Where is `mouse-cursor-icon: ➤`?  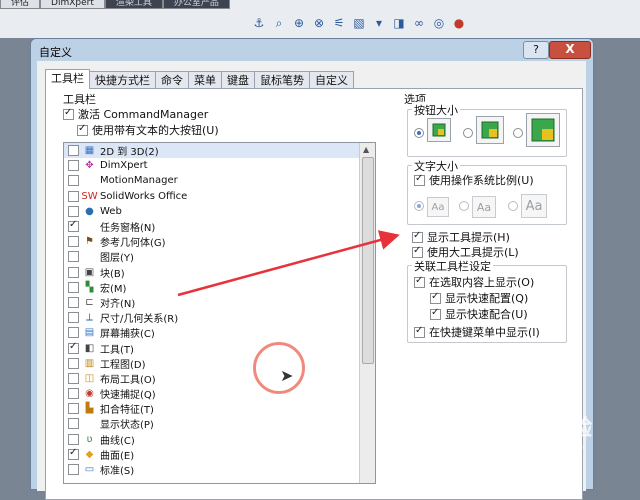 mouse-cursor-icon: ➤ is located at coordinates (287, 375).